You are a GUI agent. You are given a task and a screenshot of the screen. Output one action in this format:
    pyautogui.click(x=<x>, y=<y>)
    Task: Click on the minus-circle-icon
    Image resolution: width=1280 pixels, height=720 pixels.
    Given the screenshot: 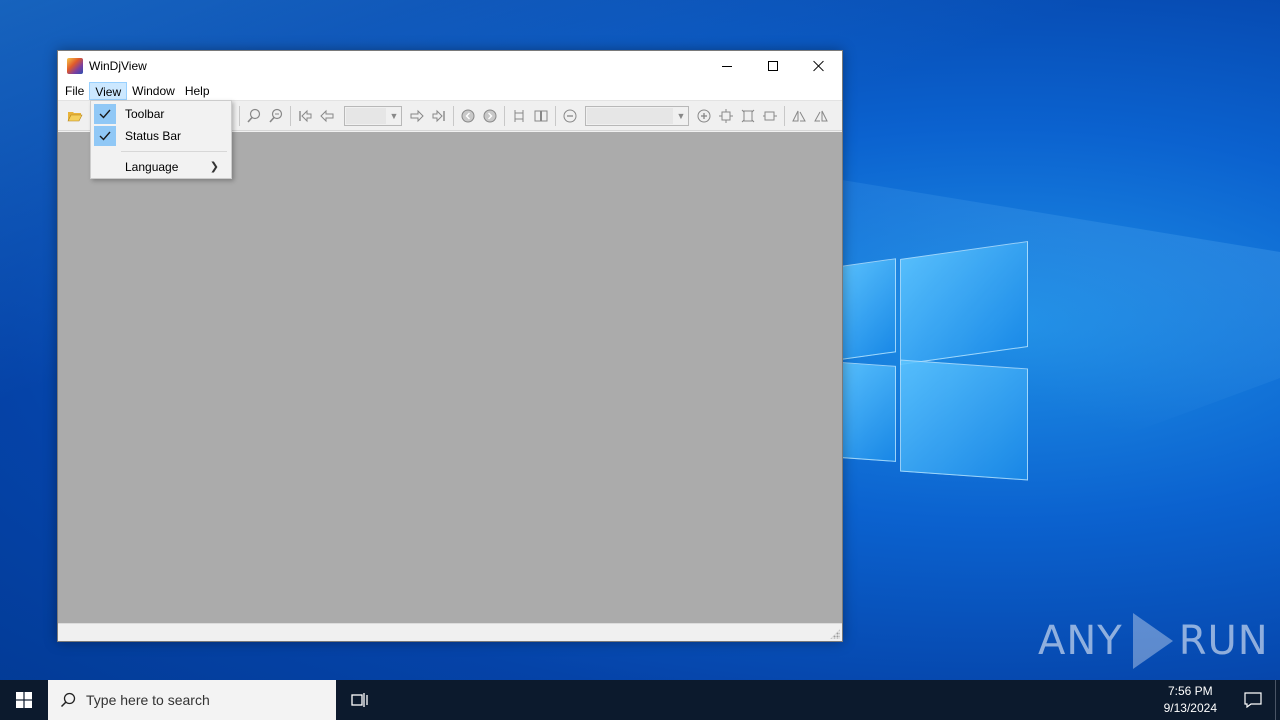 What is the action you would take?
    pyautogui.click(x=570, y=115)
    